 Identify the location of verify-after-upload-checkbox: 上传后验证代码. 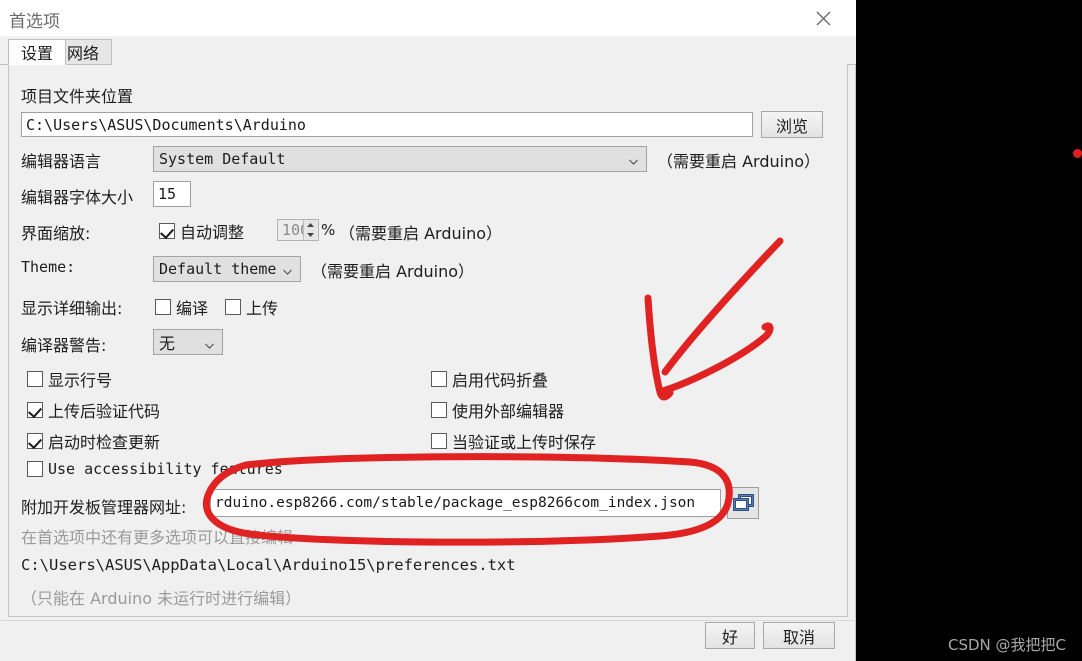
(93, 410).